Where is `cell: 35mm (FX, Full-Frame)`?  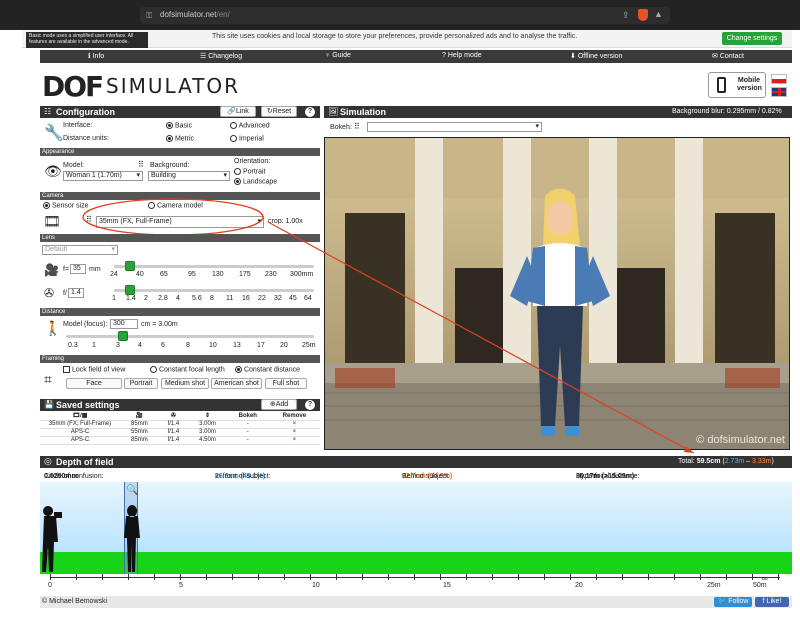
cell: 35mm (FX, Full-Frame) is located at coordinates (80, 424).